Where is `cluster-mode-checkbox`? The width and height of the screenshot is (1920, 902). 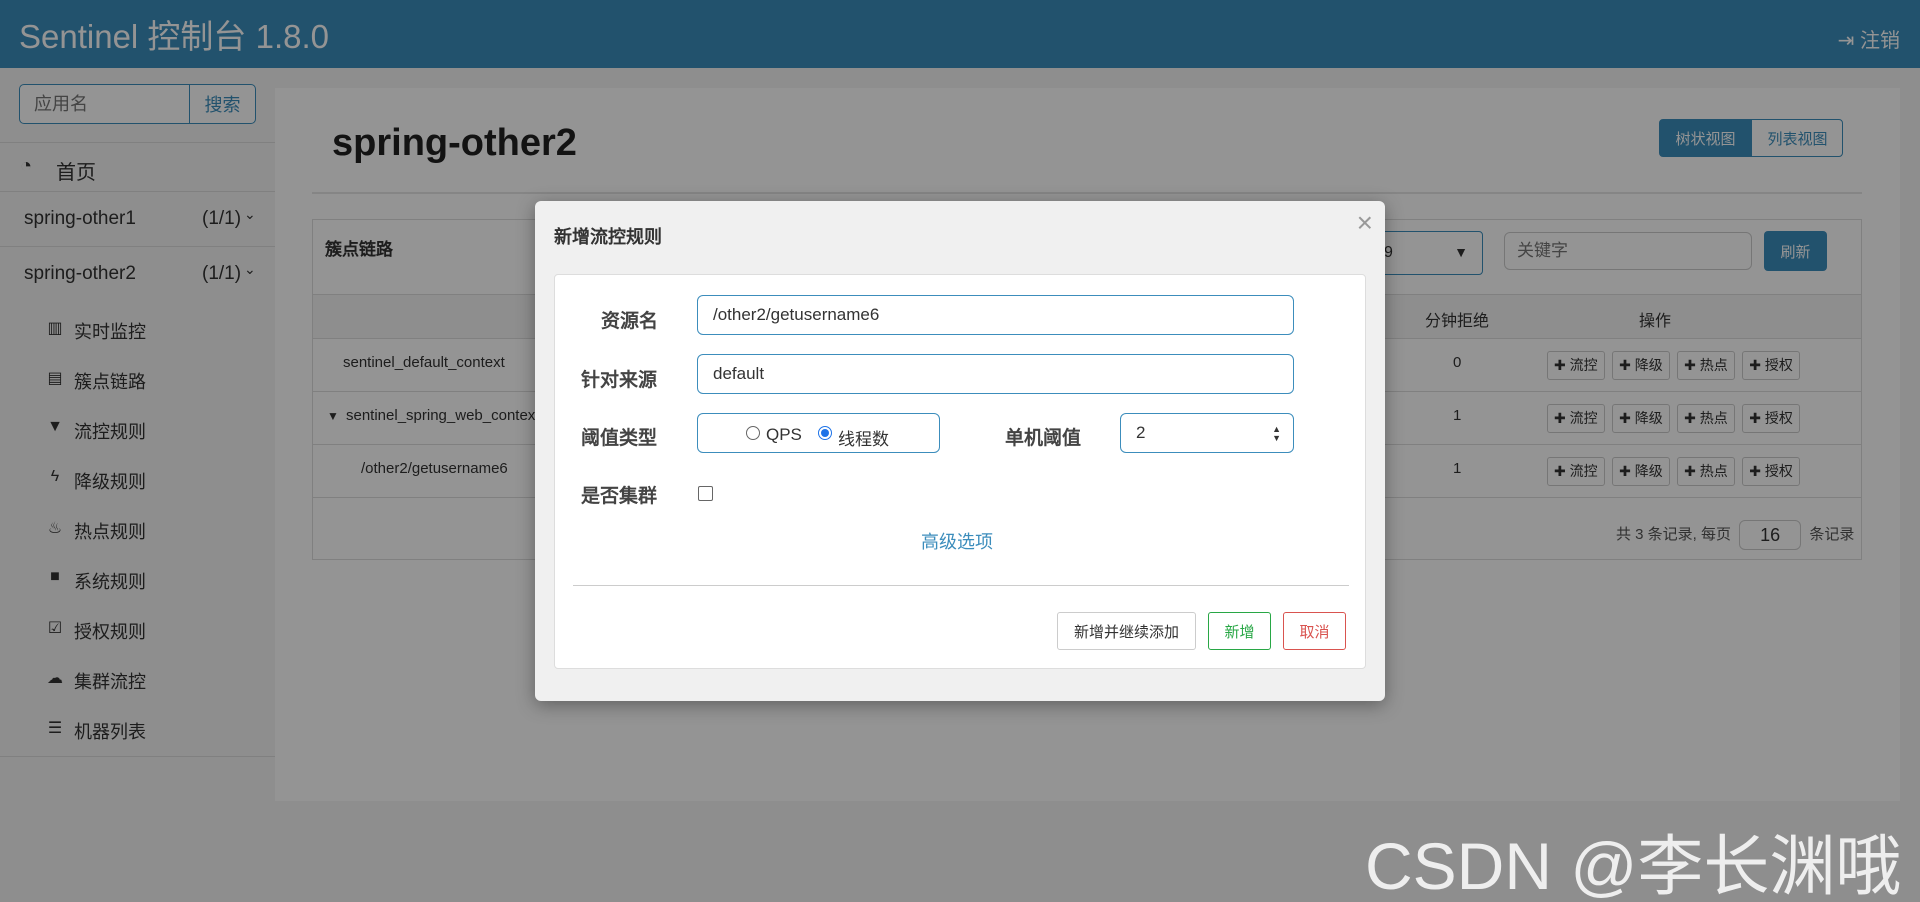 cluster-mode-checkbox is located at coordinates (705, 493).